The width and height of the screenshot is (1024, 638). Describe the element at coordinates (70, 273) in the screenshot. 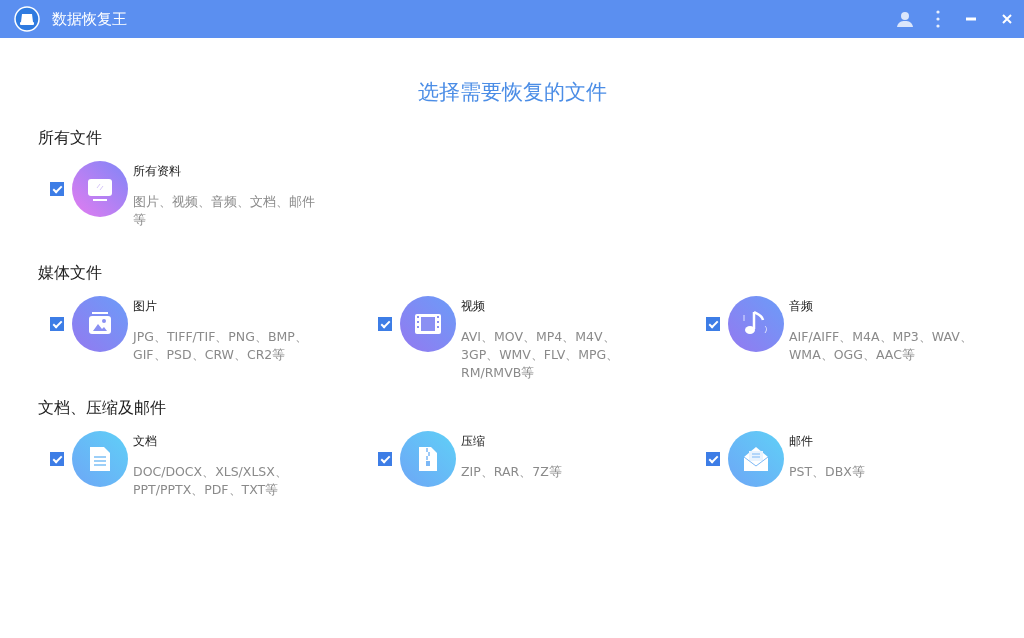

I see `section-title: 媒体文件` at that location.